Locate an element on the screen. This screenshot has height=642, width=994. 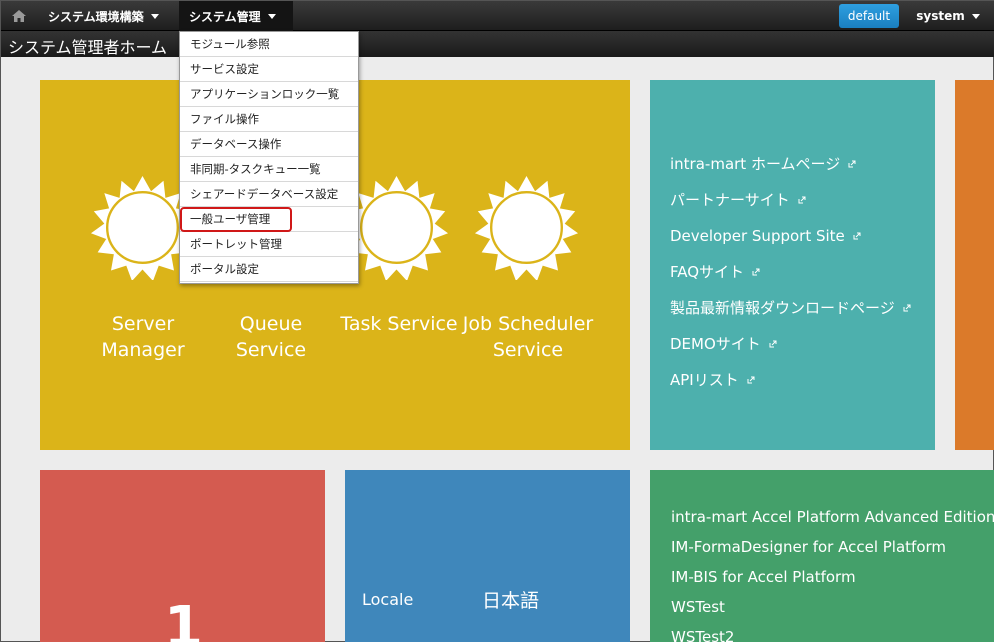
link-label: パートナーサイト is located at coordinates (730, 200).